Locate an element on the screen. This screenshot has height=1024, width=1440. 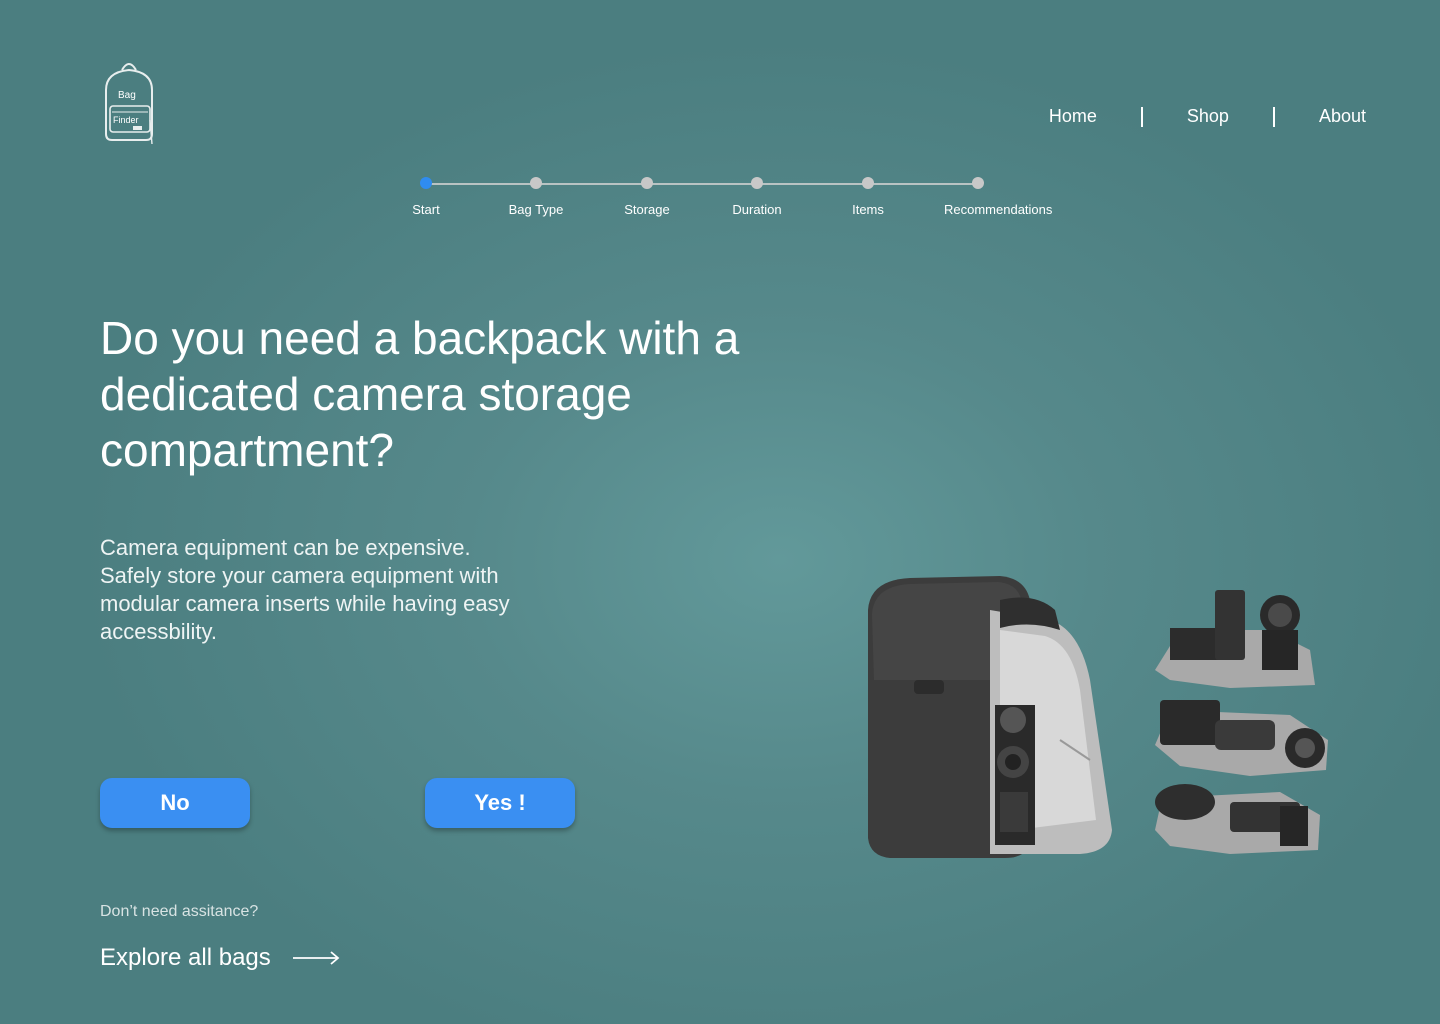
explore-label: Explore all bags is located at coordinates (185, 957).